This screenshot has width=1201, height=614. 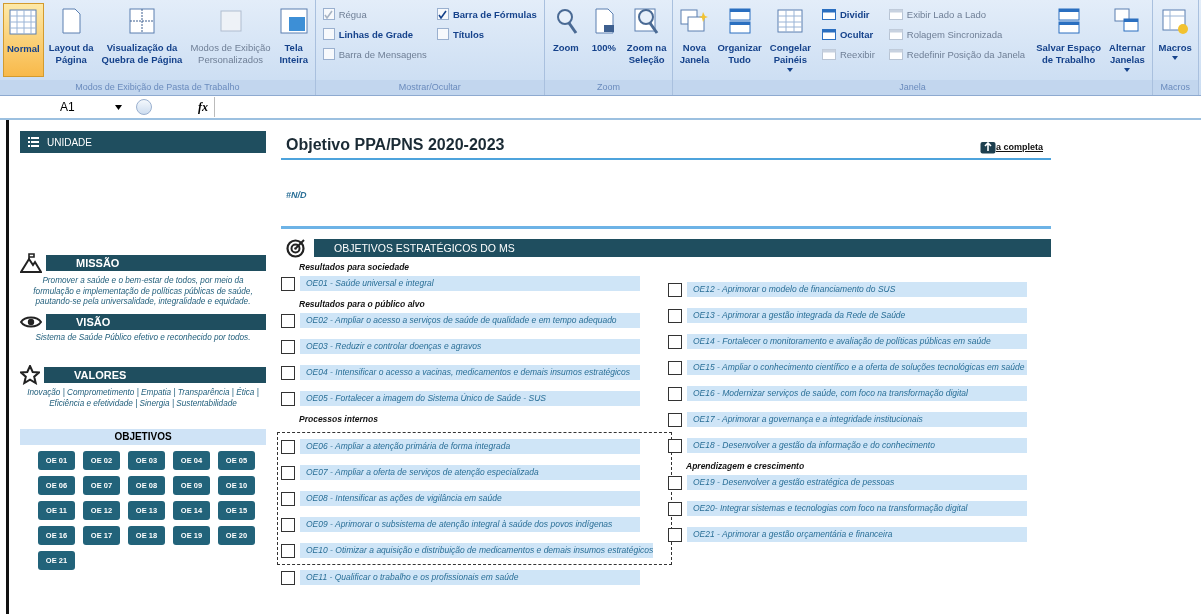 I want to click on group-label: Zoom, so click(x=608, y=87).